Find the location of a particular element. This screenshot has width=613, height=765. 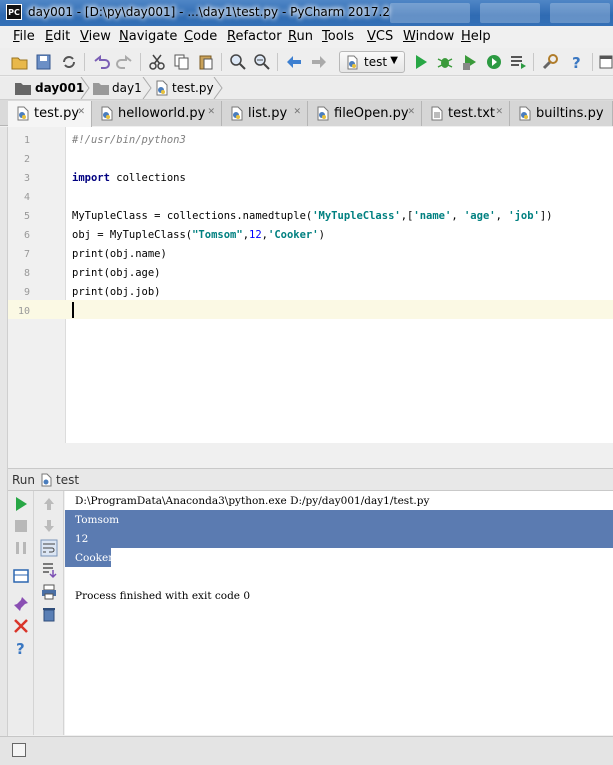

pin-icon is located at coordinates (21, 604).